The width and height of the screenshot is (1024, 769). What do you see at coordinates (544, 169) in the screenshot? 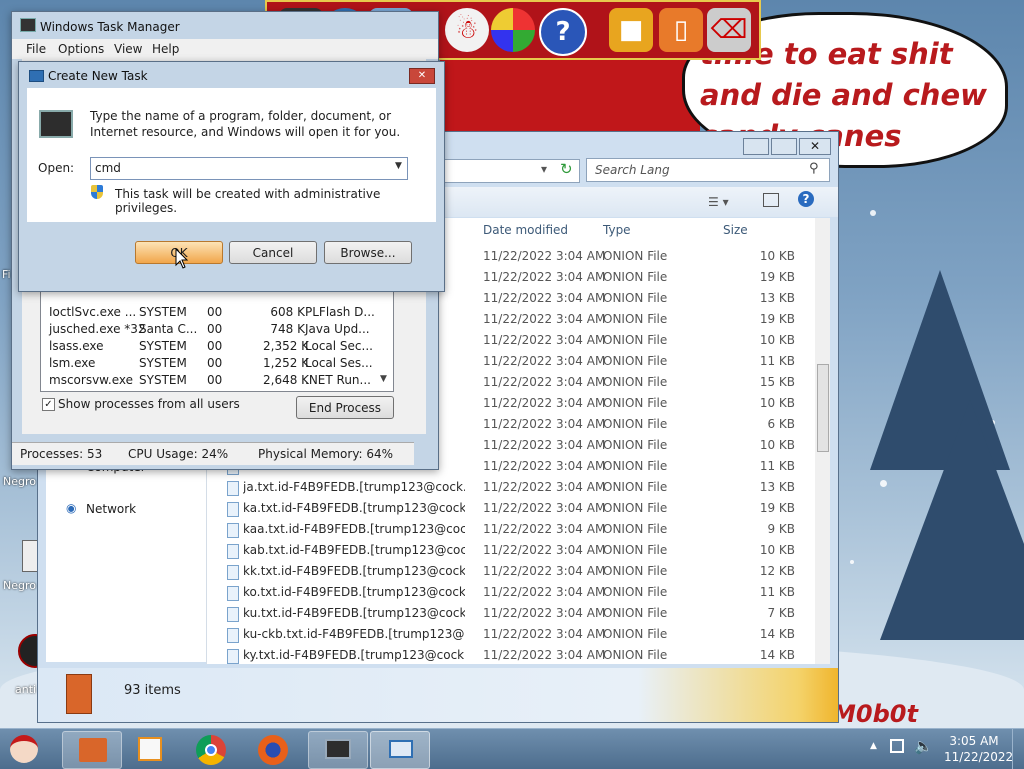
I see `chevron-down-icon: ▾` at bounding box center [544, 169].